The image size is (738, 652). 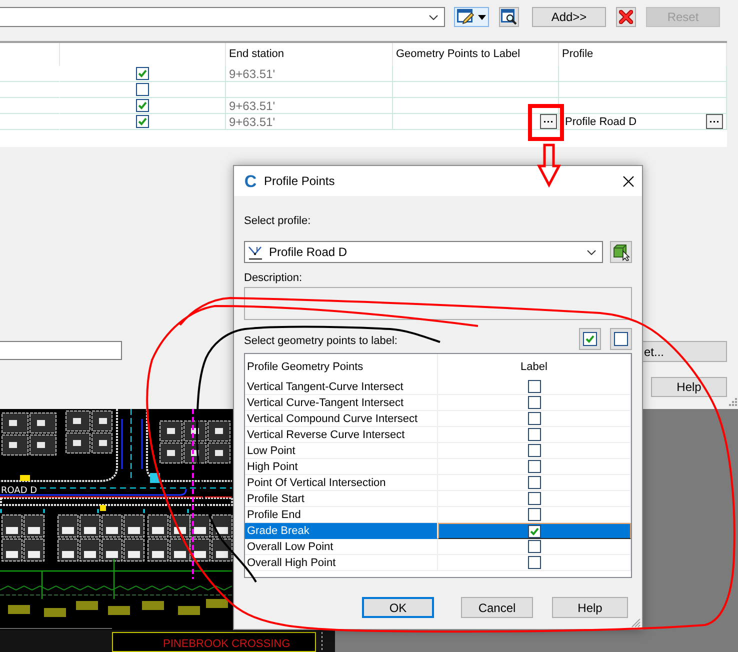 I want to click on edit-split-button, so click(x=471, y=17).